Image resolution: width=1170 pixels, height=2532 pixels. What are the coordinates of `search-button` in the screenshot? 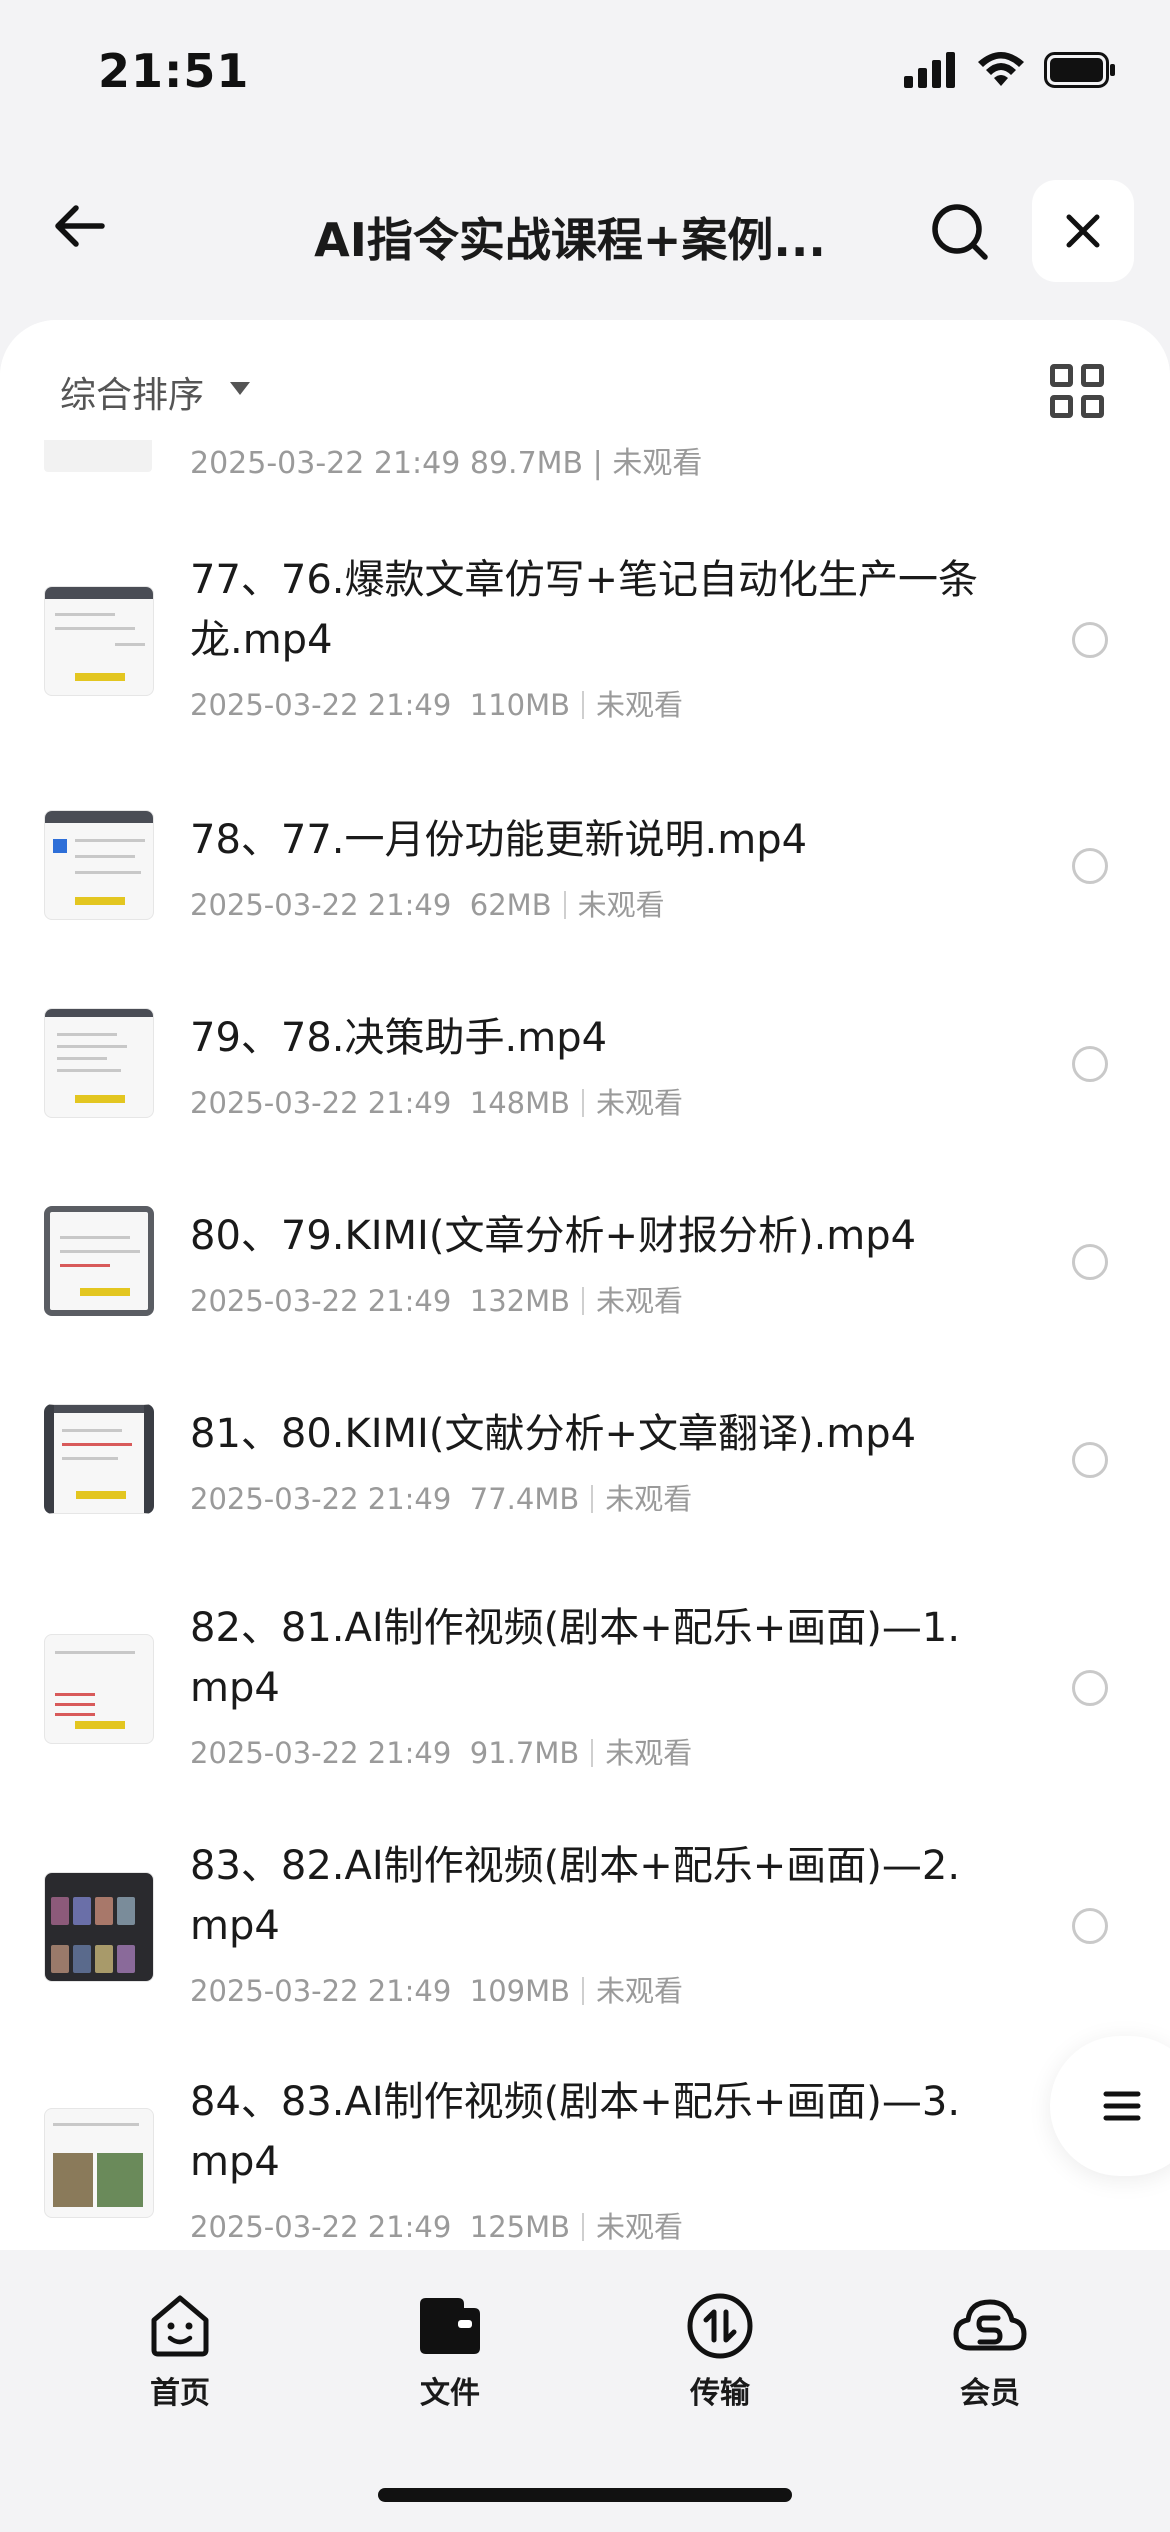 It's located at (960, 232).